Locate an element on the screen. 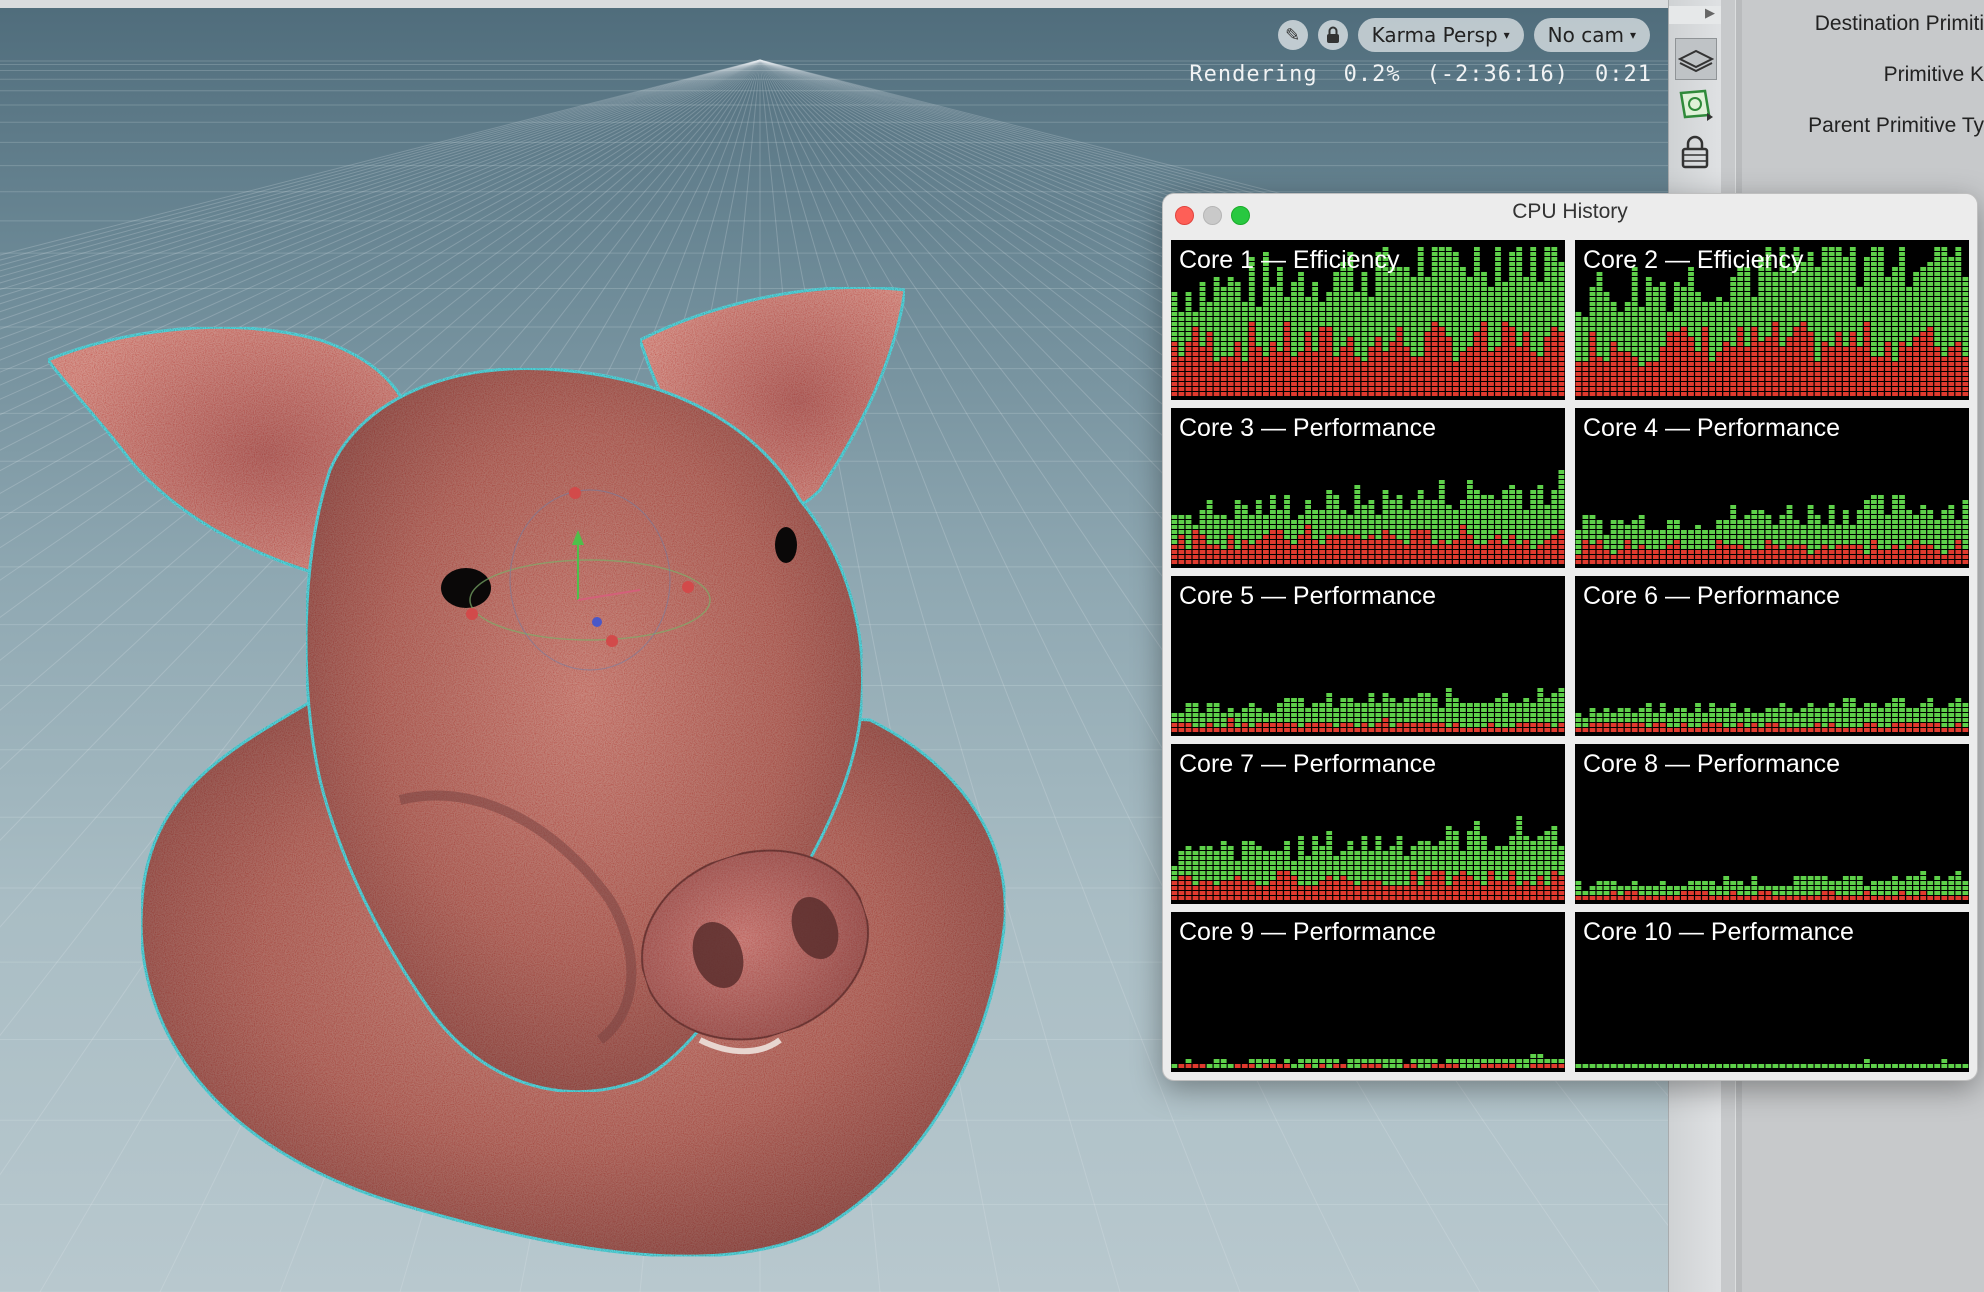  window-titlebar: CPU History is located at coordinates (1570, 214).